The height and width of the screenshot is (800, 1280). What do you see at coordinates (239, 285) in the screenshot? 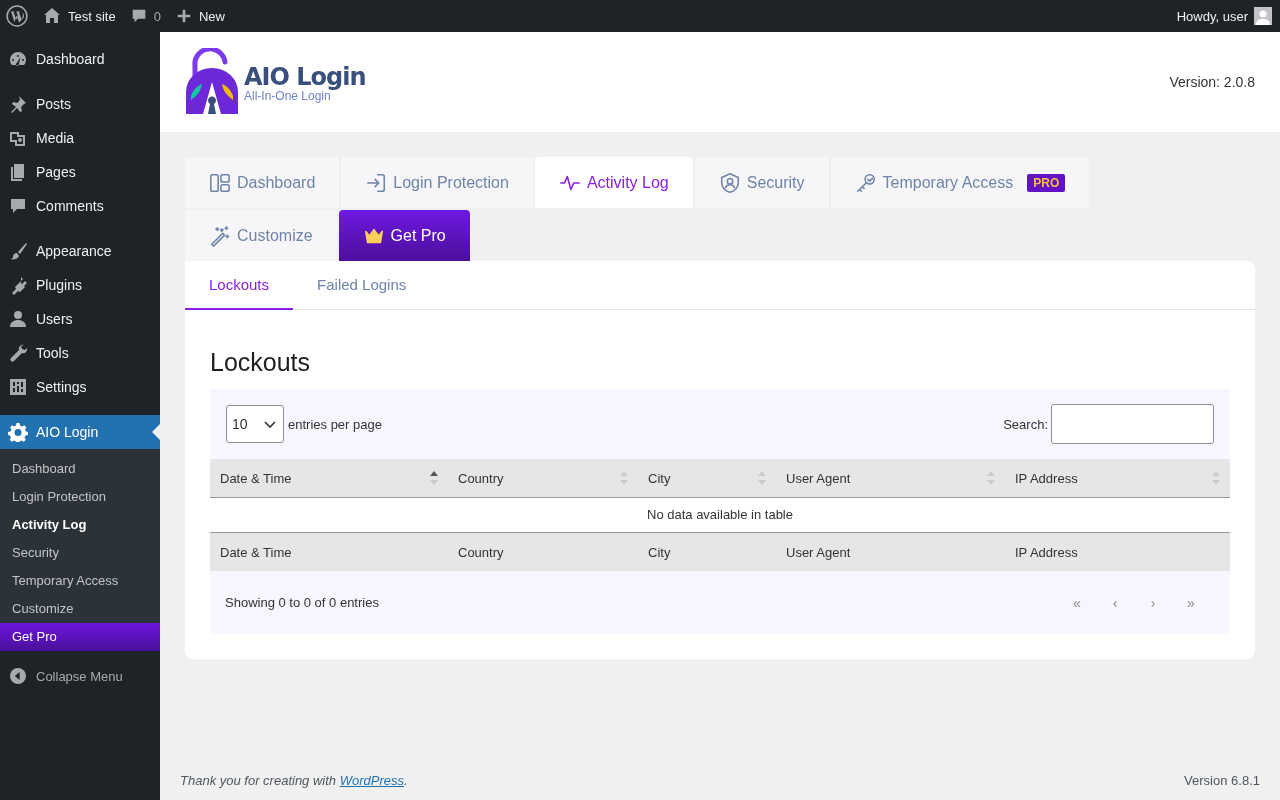
I see `log-tab: Lockouts` at bounding box center [239, 285].